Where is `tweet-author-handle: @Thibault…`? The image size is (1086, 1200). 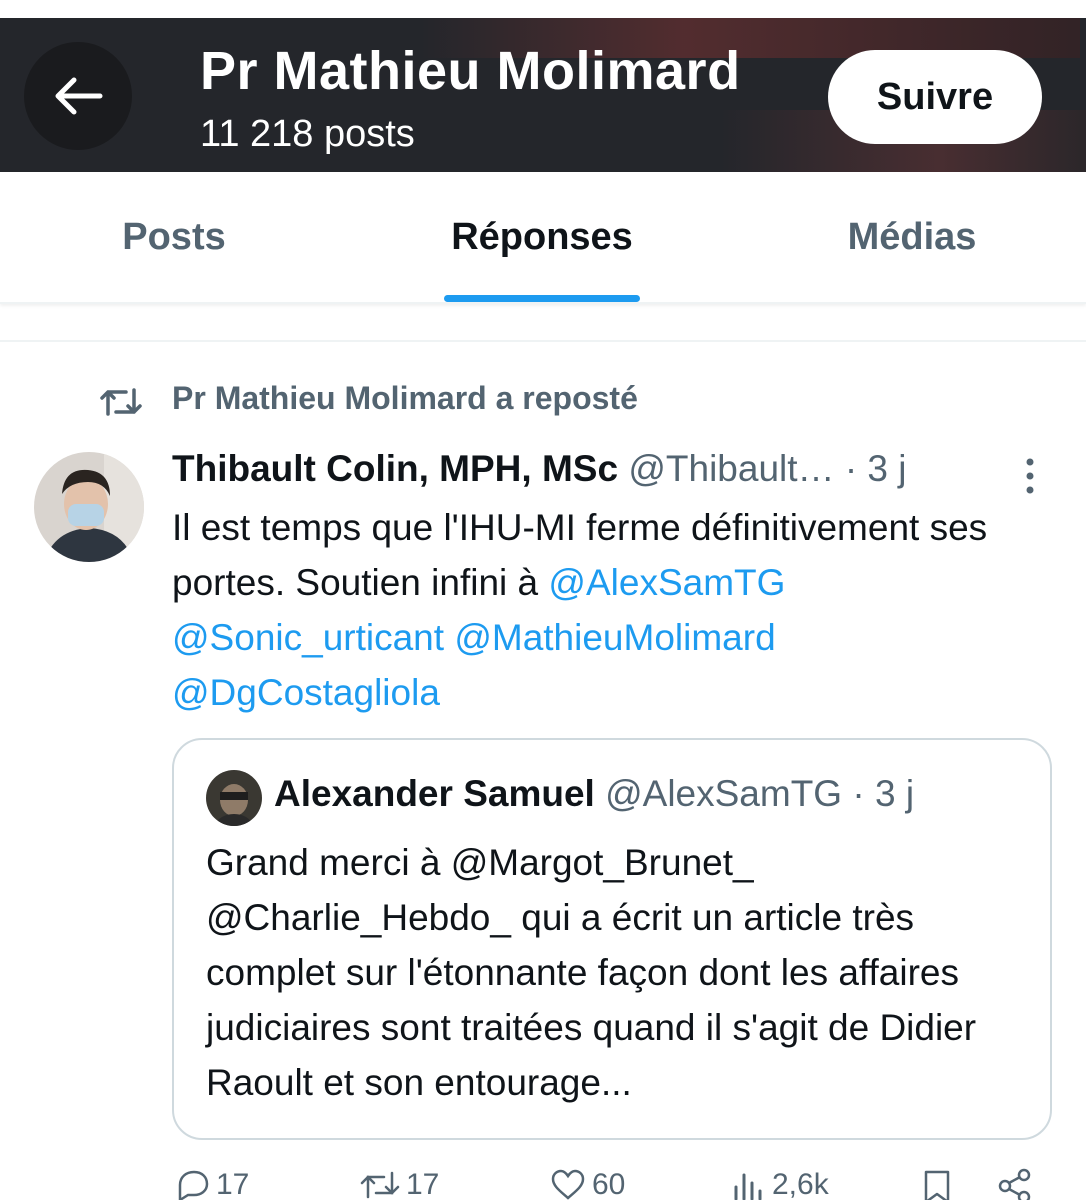
tweet-author-handle: @Thibault… is located at coordinates (731, 468).